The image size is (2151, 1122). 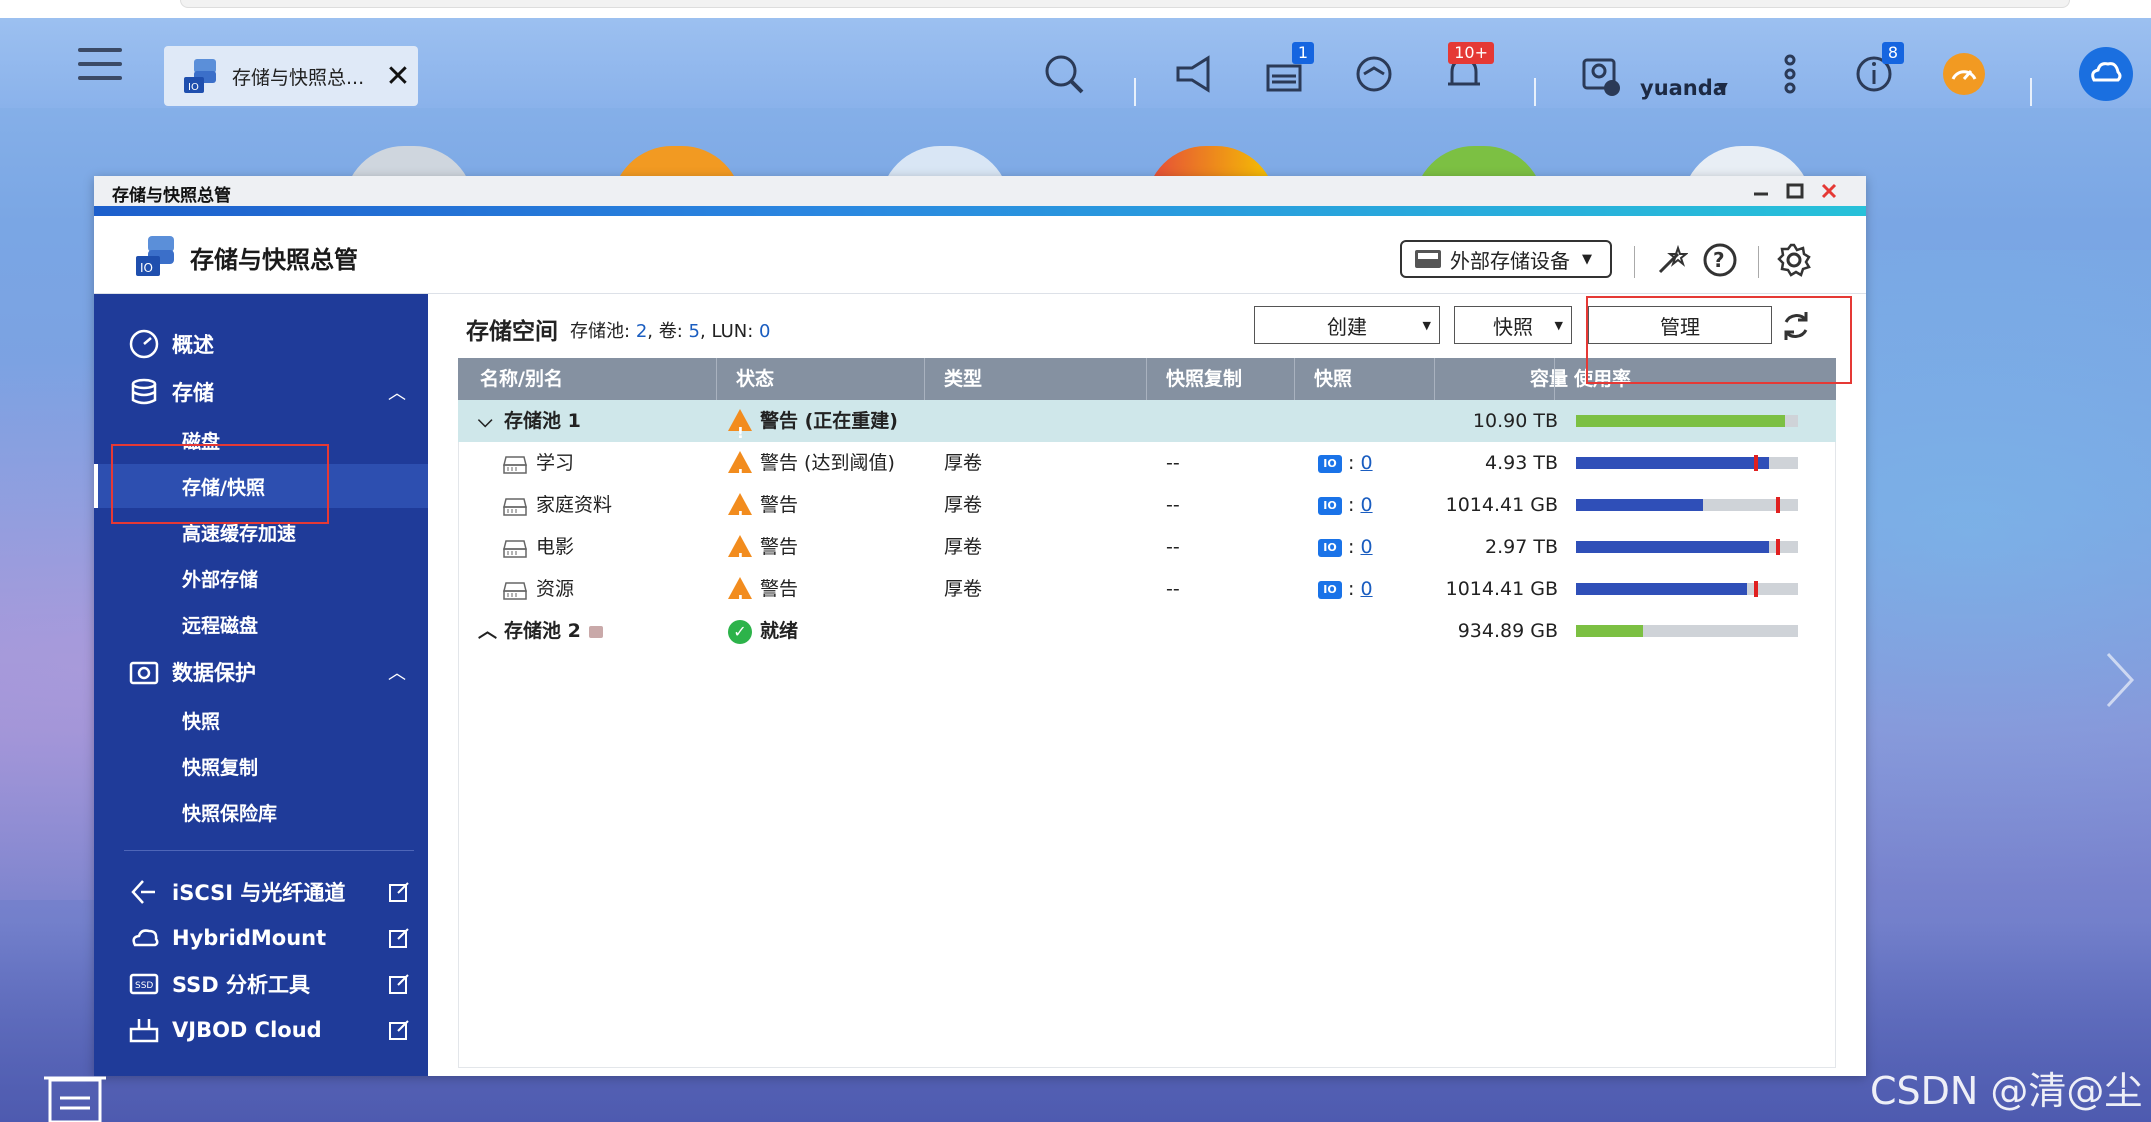 What do you see at coordinates (1722, 88) in the screenshot?
I see `chevron-down-icon: ▼` at bounding box center [1722, 88].